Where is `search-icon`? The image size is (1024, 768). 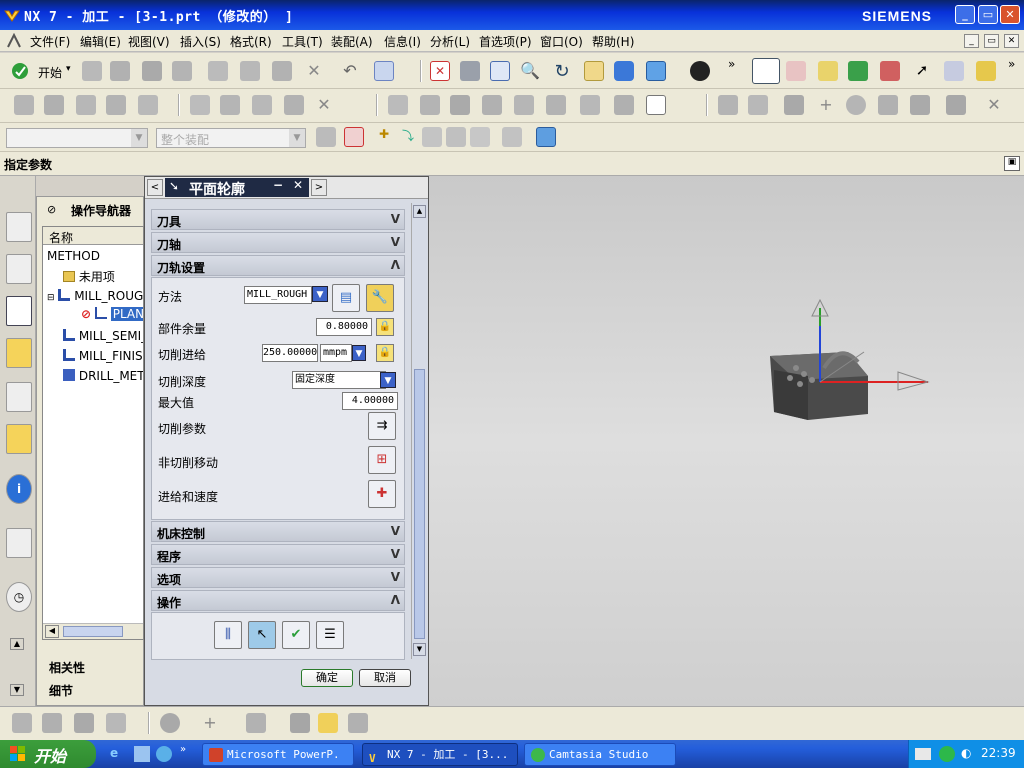 search-icon is located at coordinates (856, 105).